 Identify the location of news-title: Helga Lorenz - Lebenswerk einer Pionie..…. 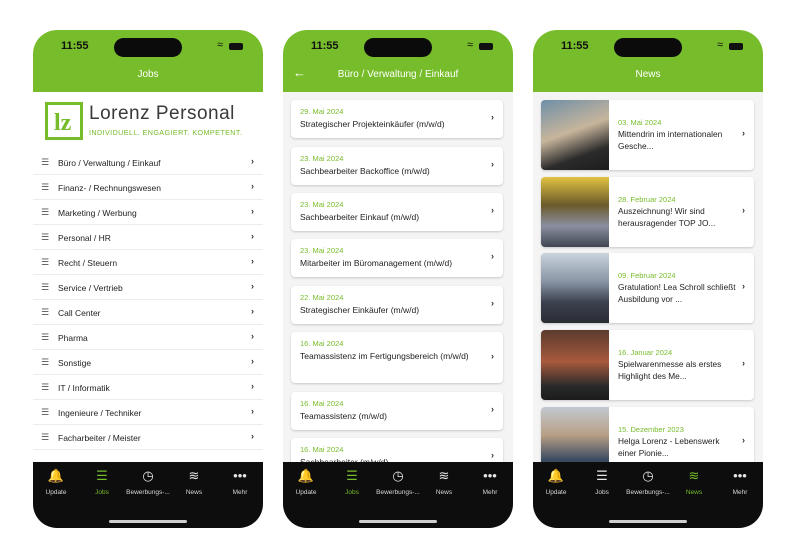
(669, 447).